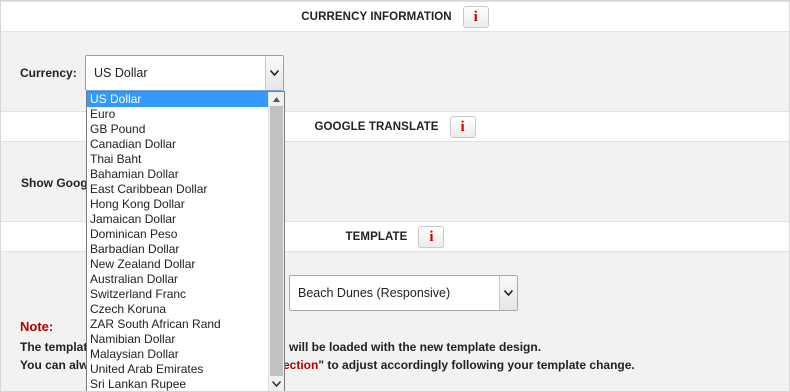  I want to click on currency-option: Bahamian Dollar, so click(185, 174).